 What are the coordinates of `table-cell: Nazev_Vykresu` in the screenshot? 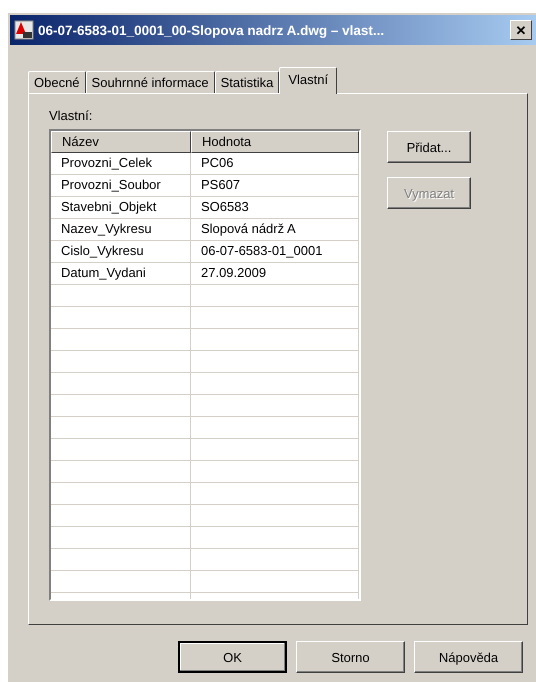 It's located at (121, 230).